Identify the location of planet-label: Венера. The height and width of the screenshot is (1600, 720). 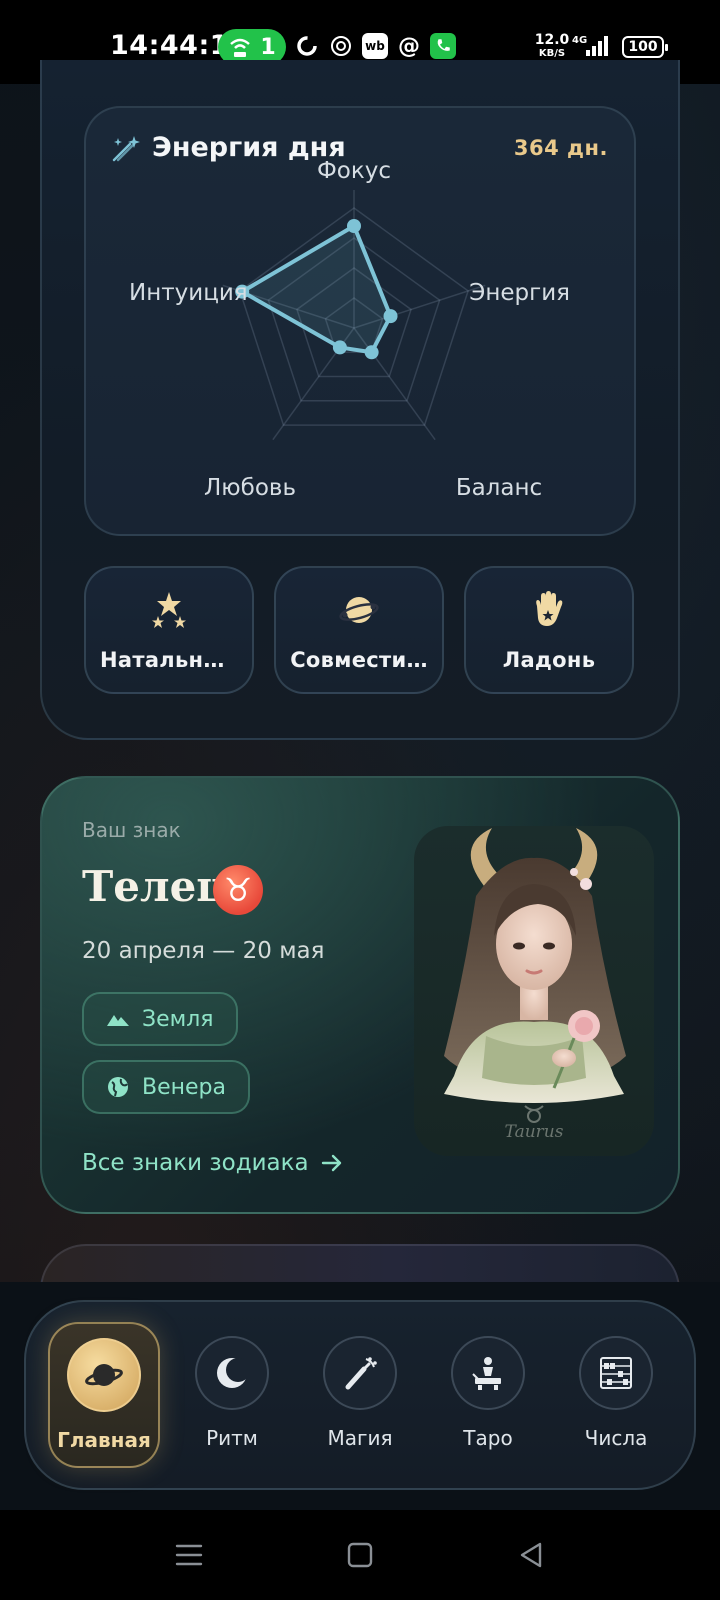
(184, 1087).